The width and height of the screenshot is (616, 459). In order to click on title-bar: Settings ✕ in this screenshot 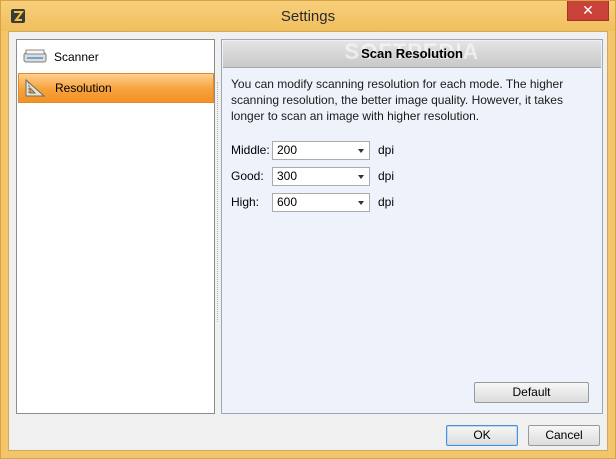, I will do `click(308, 16)`.